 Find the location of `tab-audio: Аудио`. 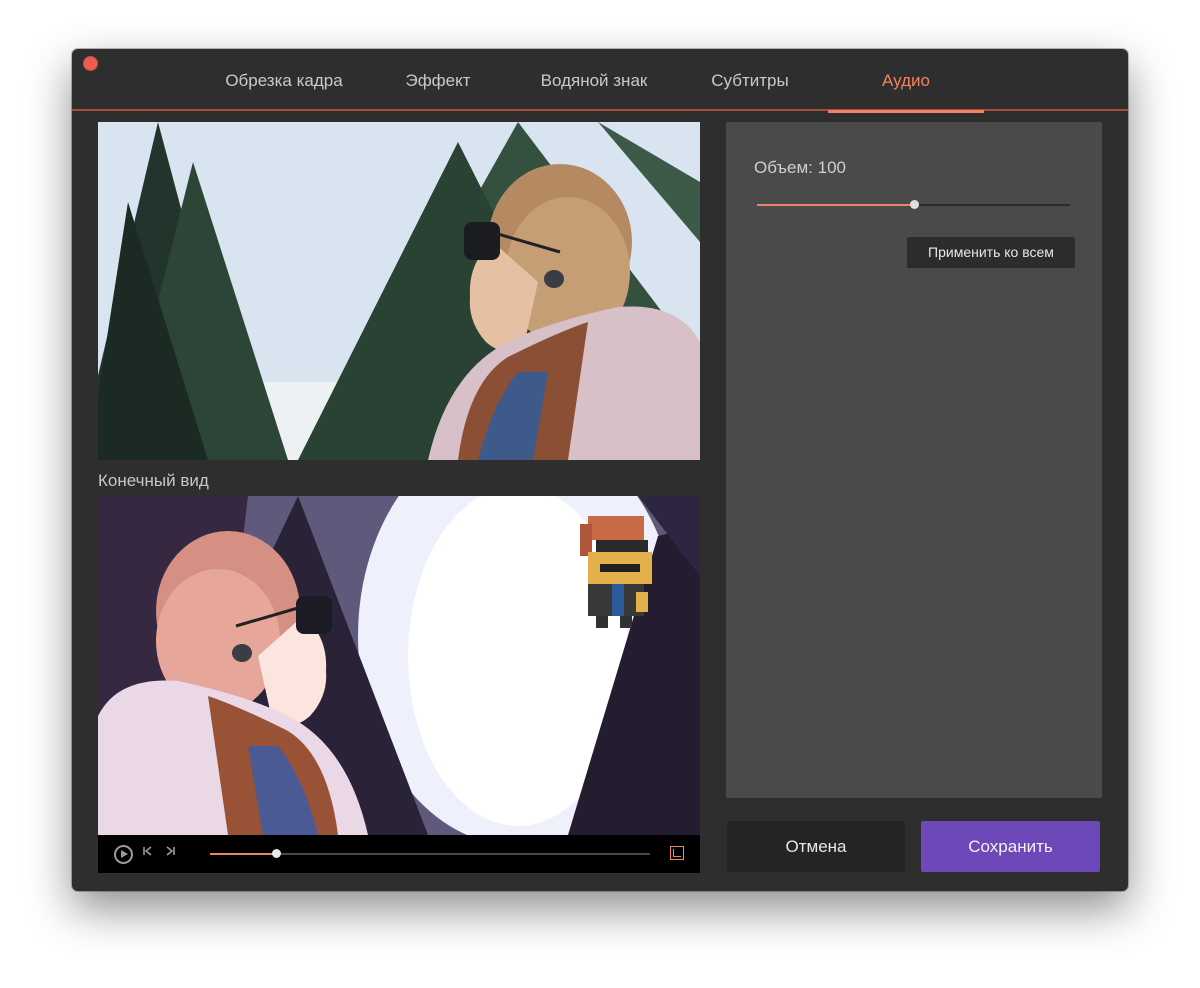

tab-audio: Аудио is located at coordinates (906, 80).